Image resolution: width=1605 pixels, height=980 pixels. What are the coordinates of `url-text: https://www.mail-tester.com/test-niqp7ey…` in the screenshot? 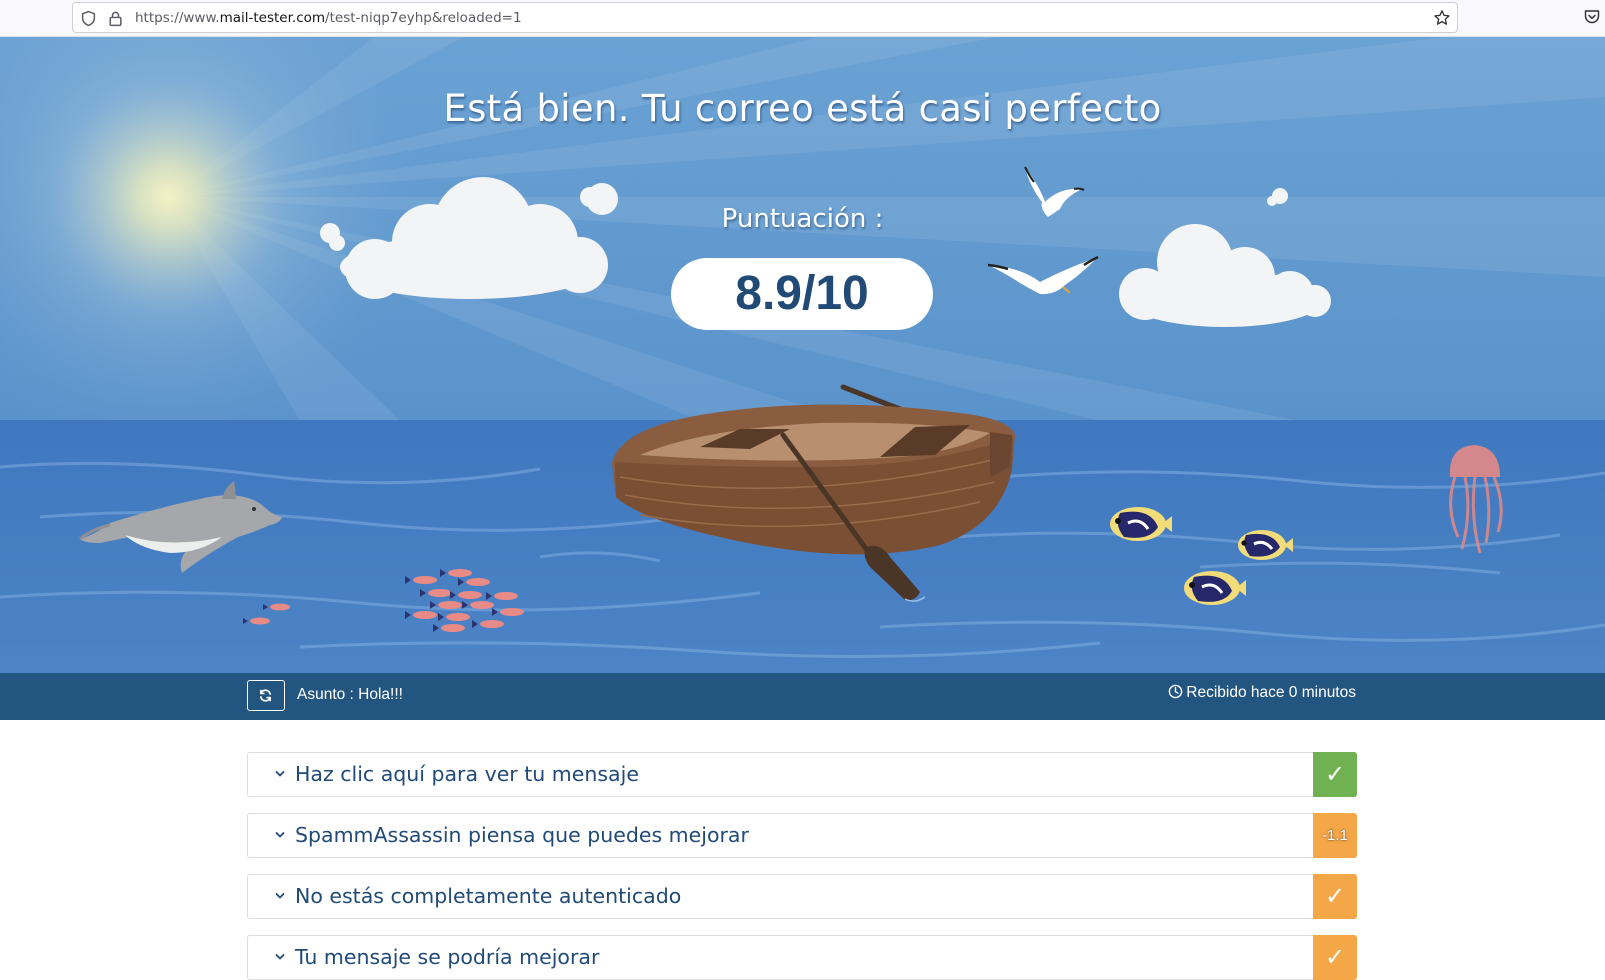 It's located at (328, 18).